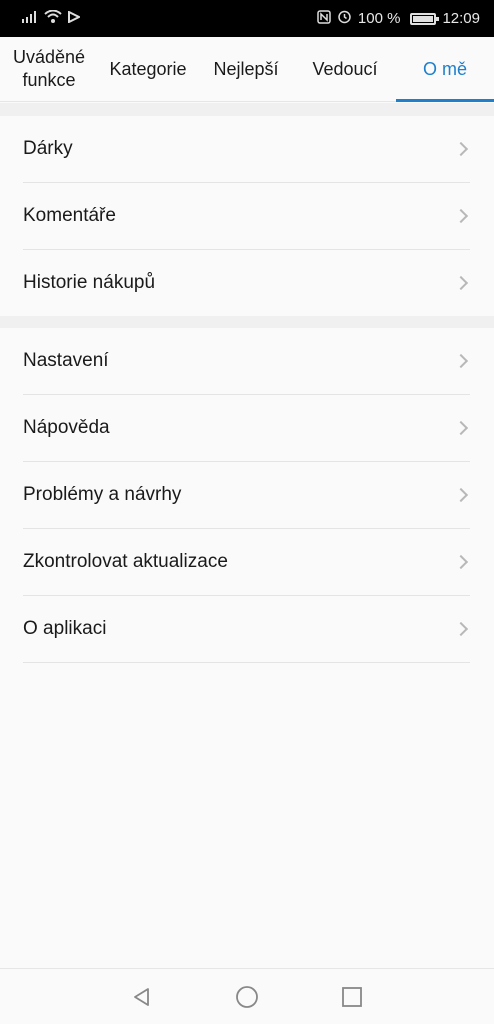 This screenshot has width=494, height=1024. I want to click on menu-item-gifts: Dárky, so click(246, 149).